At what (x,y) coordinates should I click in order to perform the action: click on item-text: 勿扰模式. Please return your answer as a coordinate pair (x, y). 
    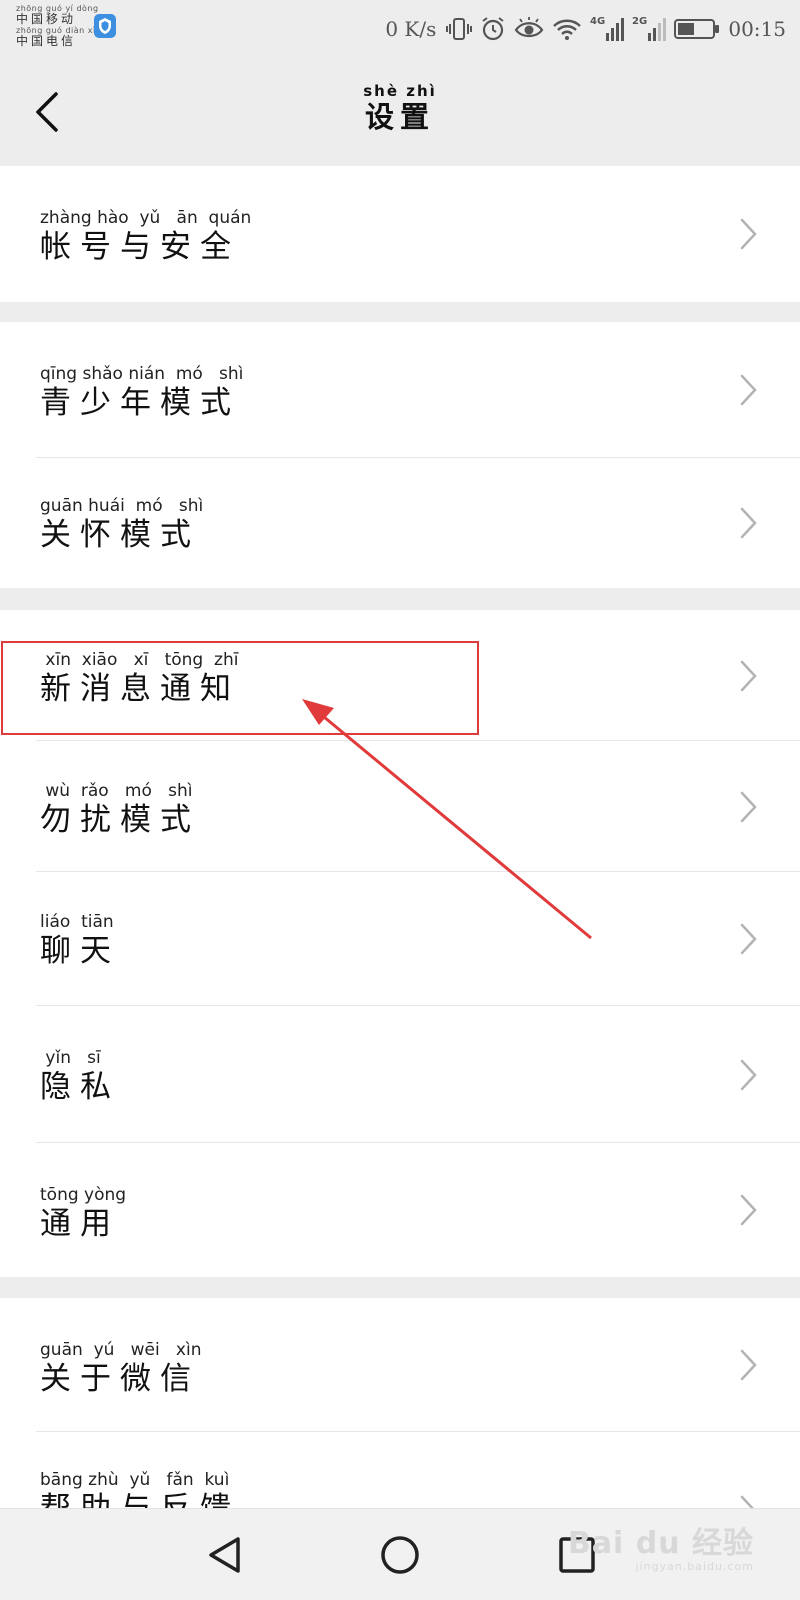
    Looking at the image, I should click on (120, 820).